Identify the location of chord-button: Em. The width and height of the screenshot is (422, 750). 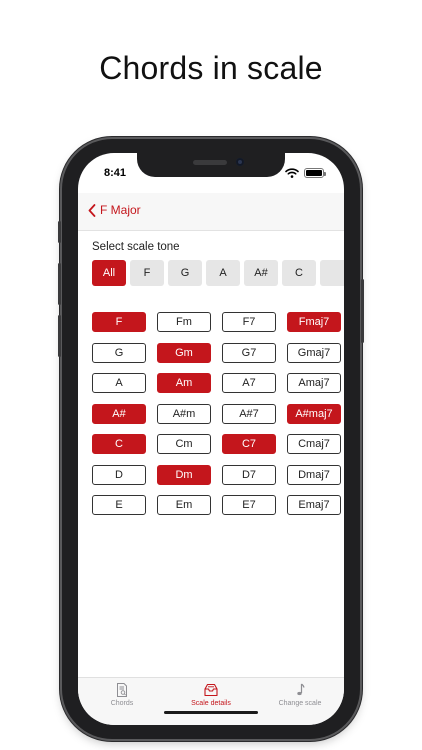
(184, 505).